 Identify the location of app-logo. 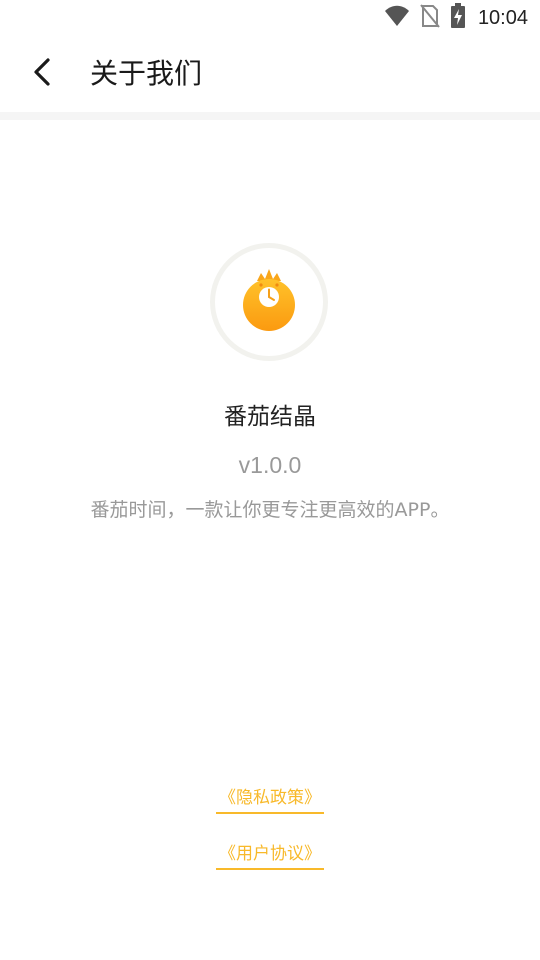
(269, 302).